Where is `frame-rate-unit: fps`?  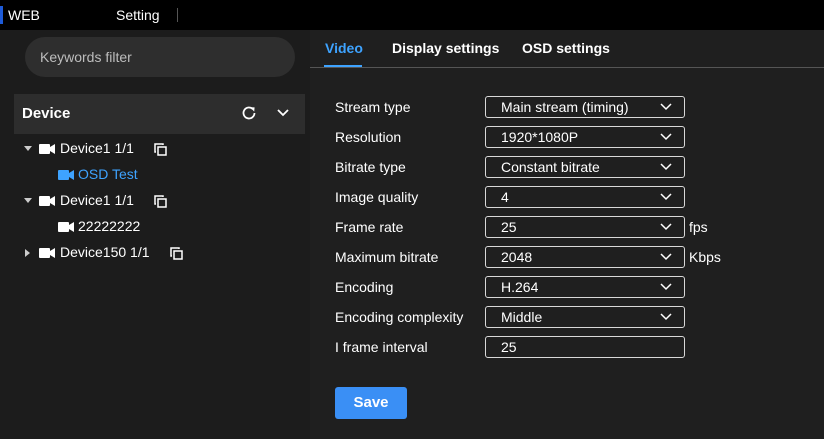 frame-rate-unit: fps is located at coordinates (698, 227).